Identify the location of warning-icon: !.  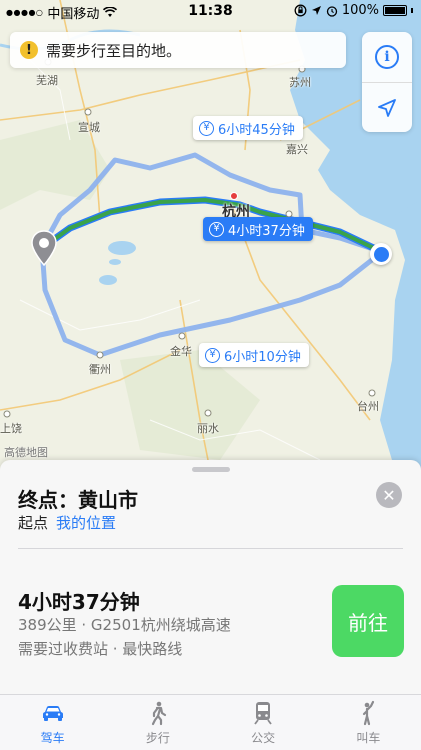
(29, 50).